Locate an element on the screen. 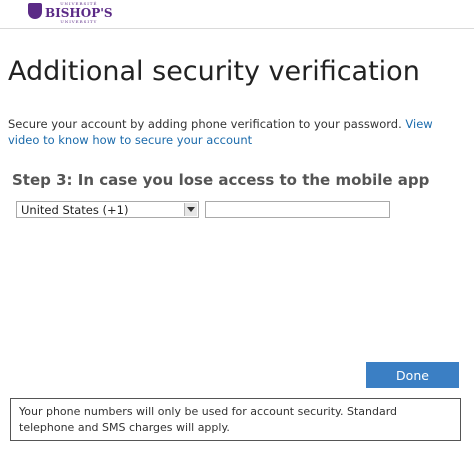  done-button: Done is located at coordinates (412, 375).